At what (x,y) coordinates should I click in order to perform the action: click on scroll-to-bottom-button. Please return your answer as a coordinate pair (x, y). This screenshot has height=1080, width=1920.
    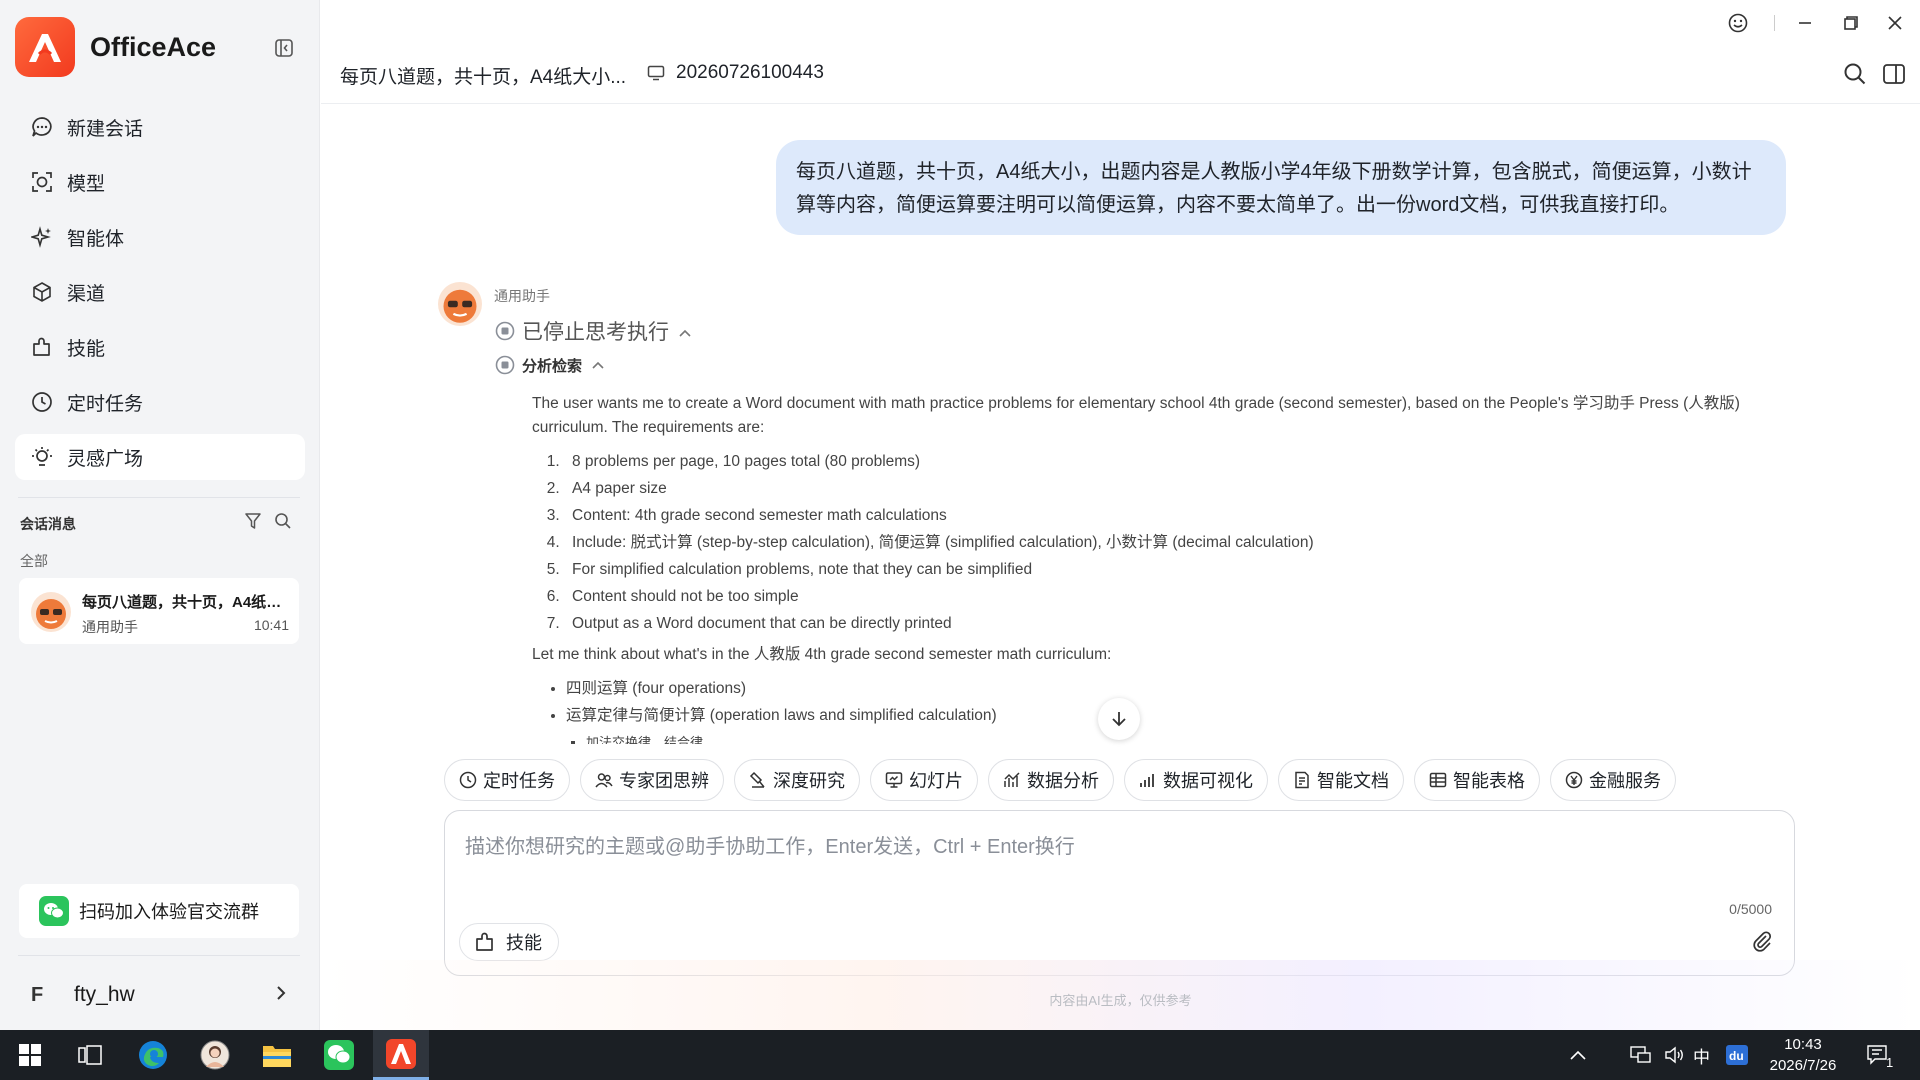
    Looking at the image, I should click on (1119, 719).